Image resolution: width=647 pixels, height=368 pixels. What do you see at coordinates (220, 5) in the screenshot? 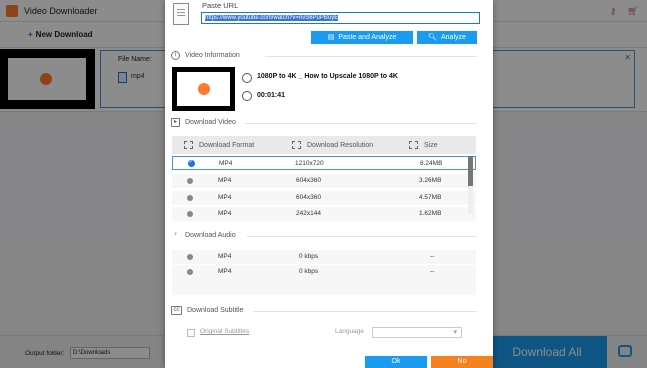
I see `paste-url-label: Paste URL` at bounding box center [220, 5].